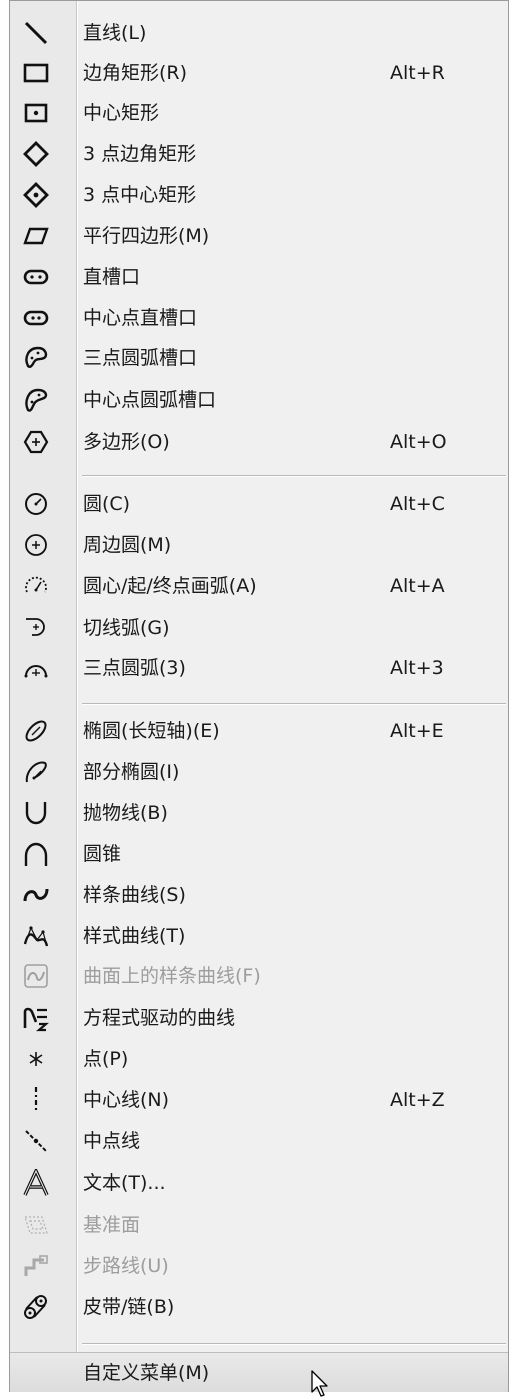 Image resolution: width=515 pixels, height=1398 pixels. I want to click on menu-item-label: 点(P), so click(106, 1059).